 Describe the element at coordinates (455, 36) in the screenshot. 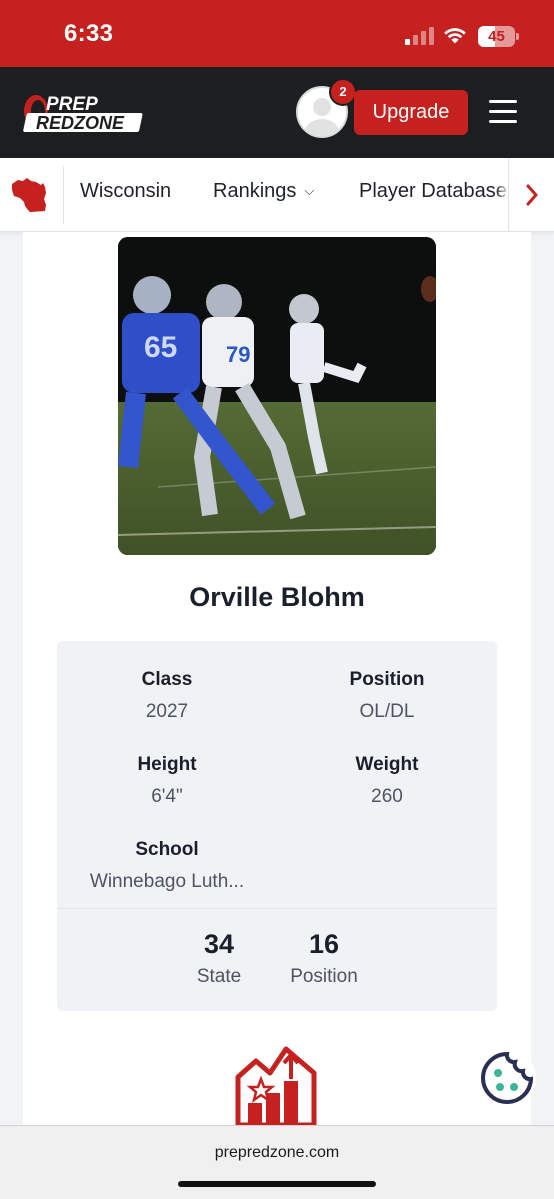

I see `wifi-icon` at that location.